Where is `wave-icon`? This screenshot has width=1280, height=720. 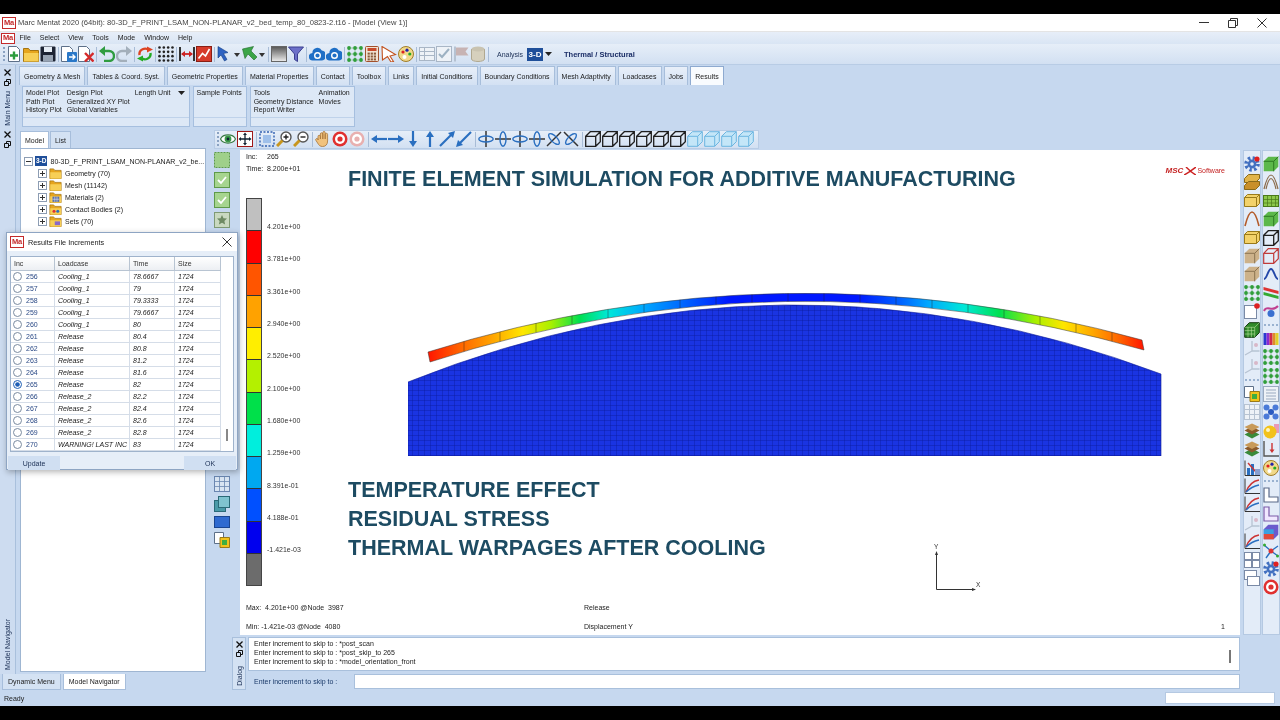 wave-icon is located at coordinates (1271, 274).